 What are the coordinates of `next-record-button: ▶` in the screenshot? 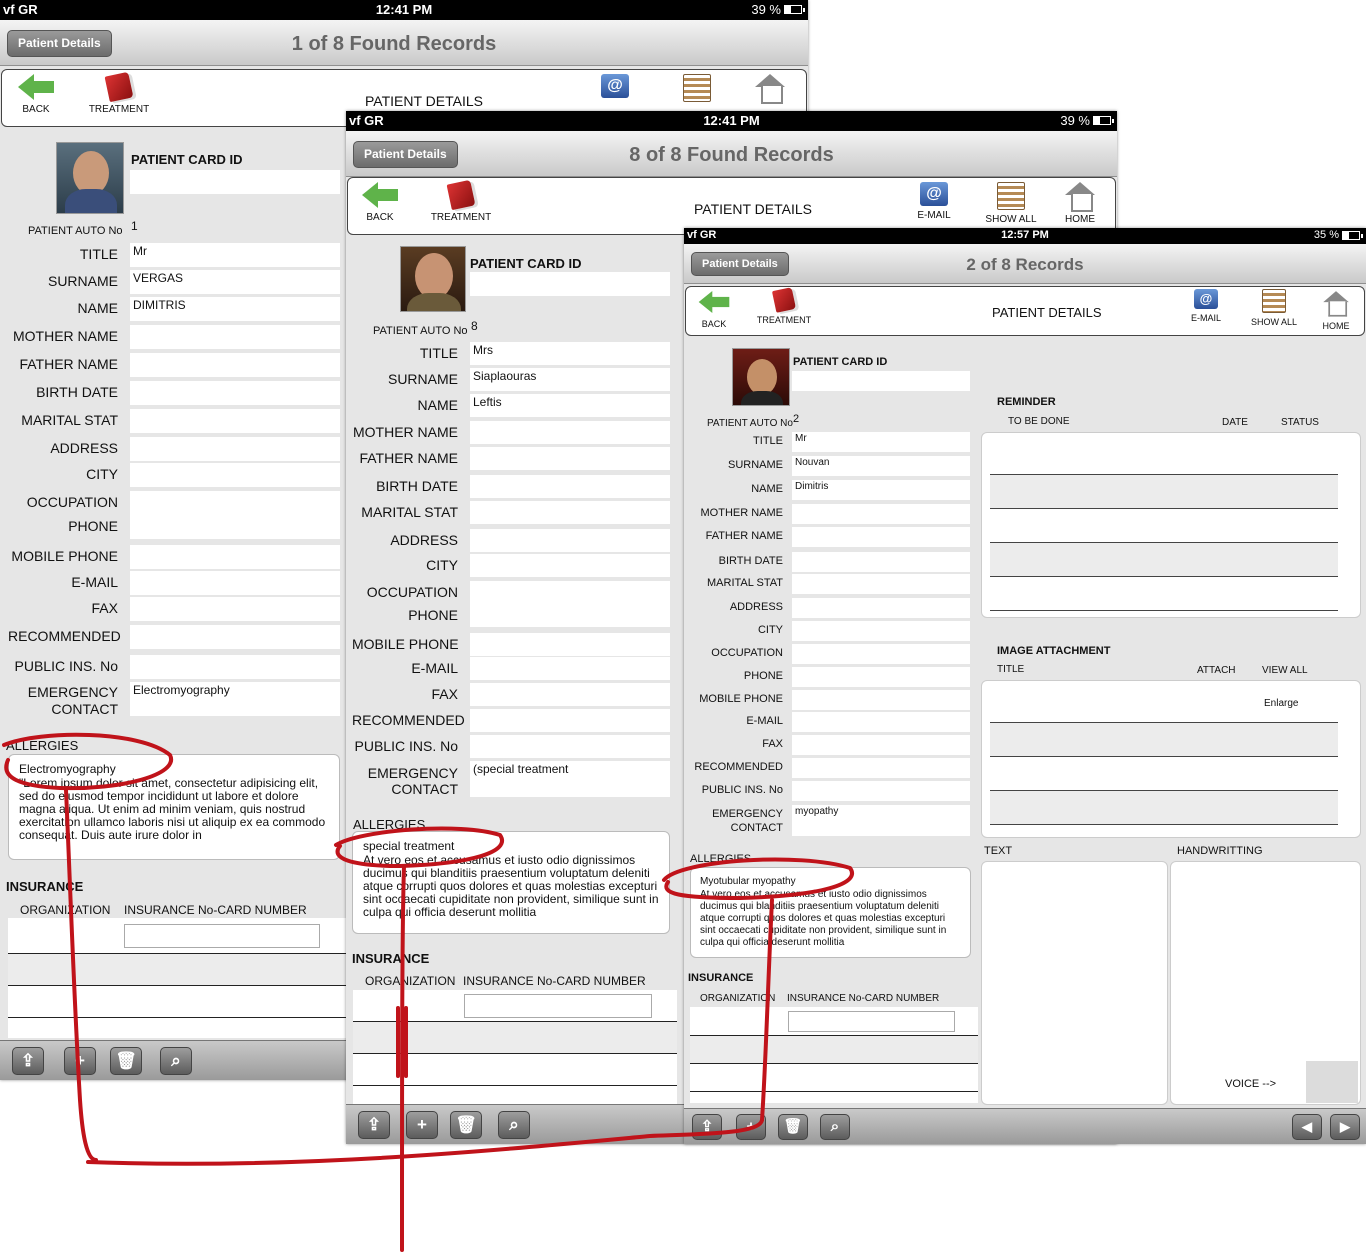 It's located at (1345, 1127).